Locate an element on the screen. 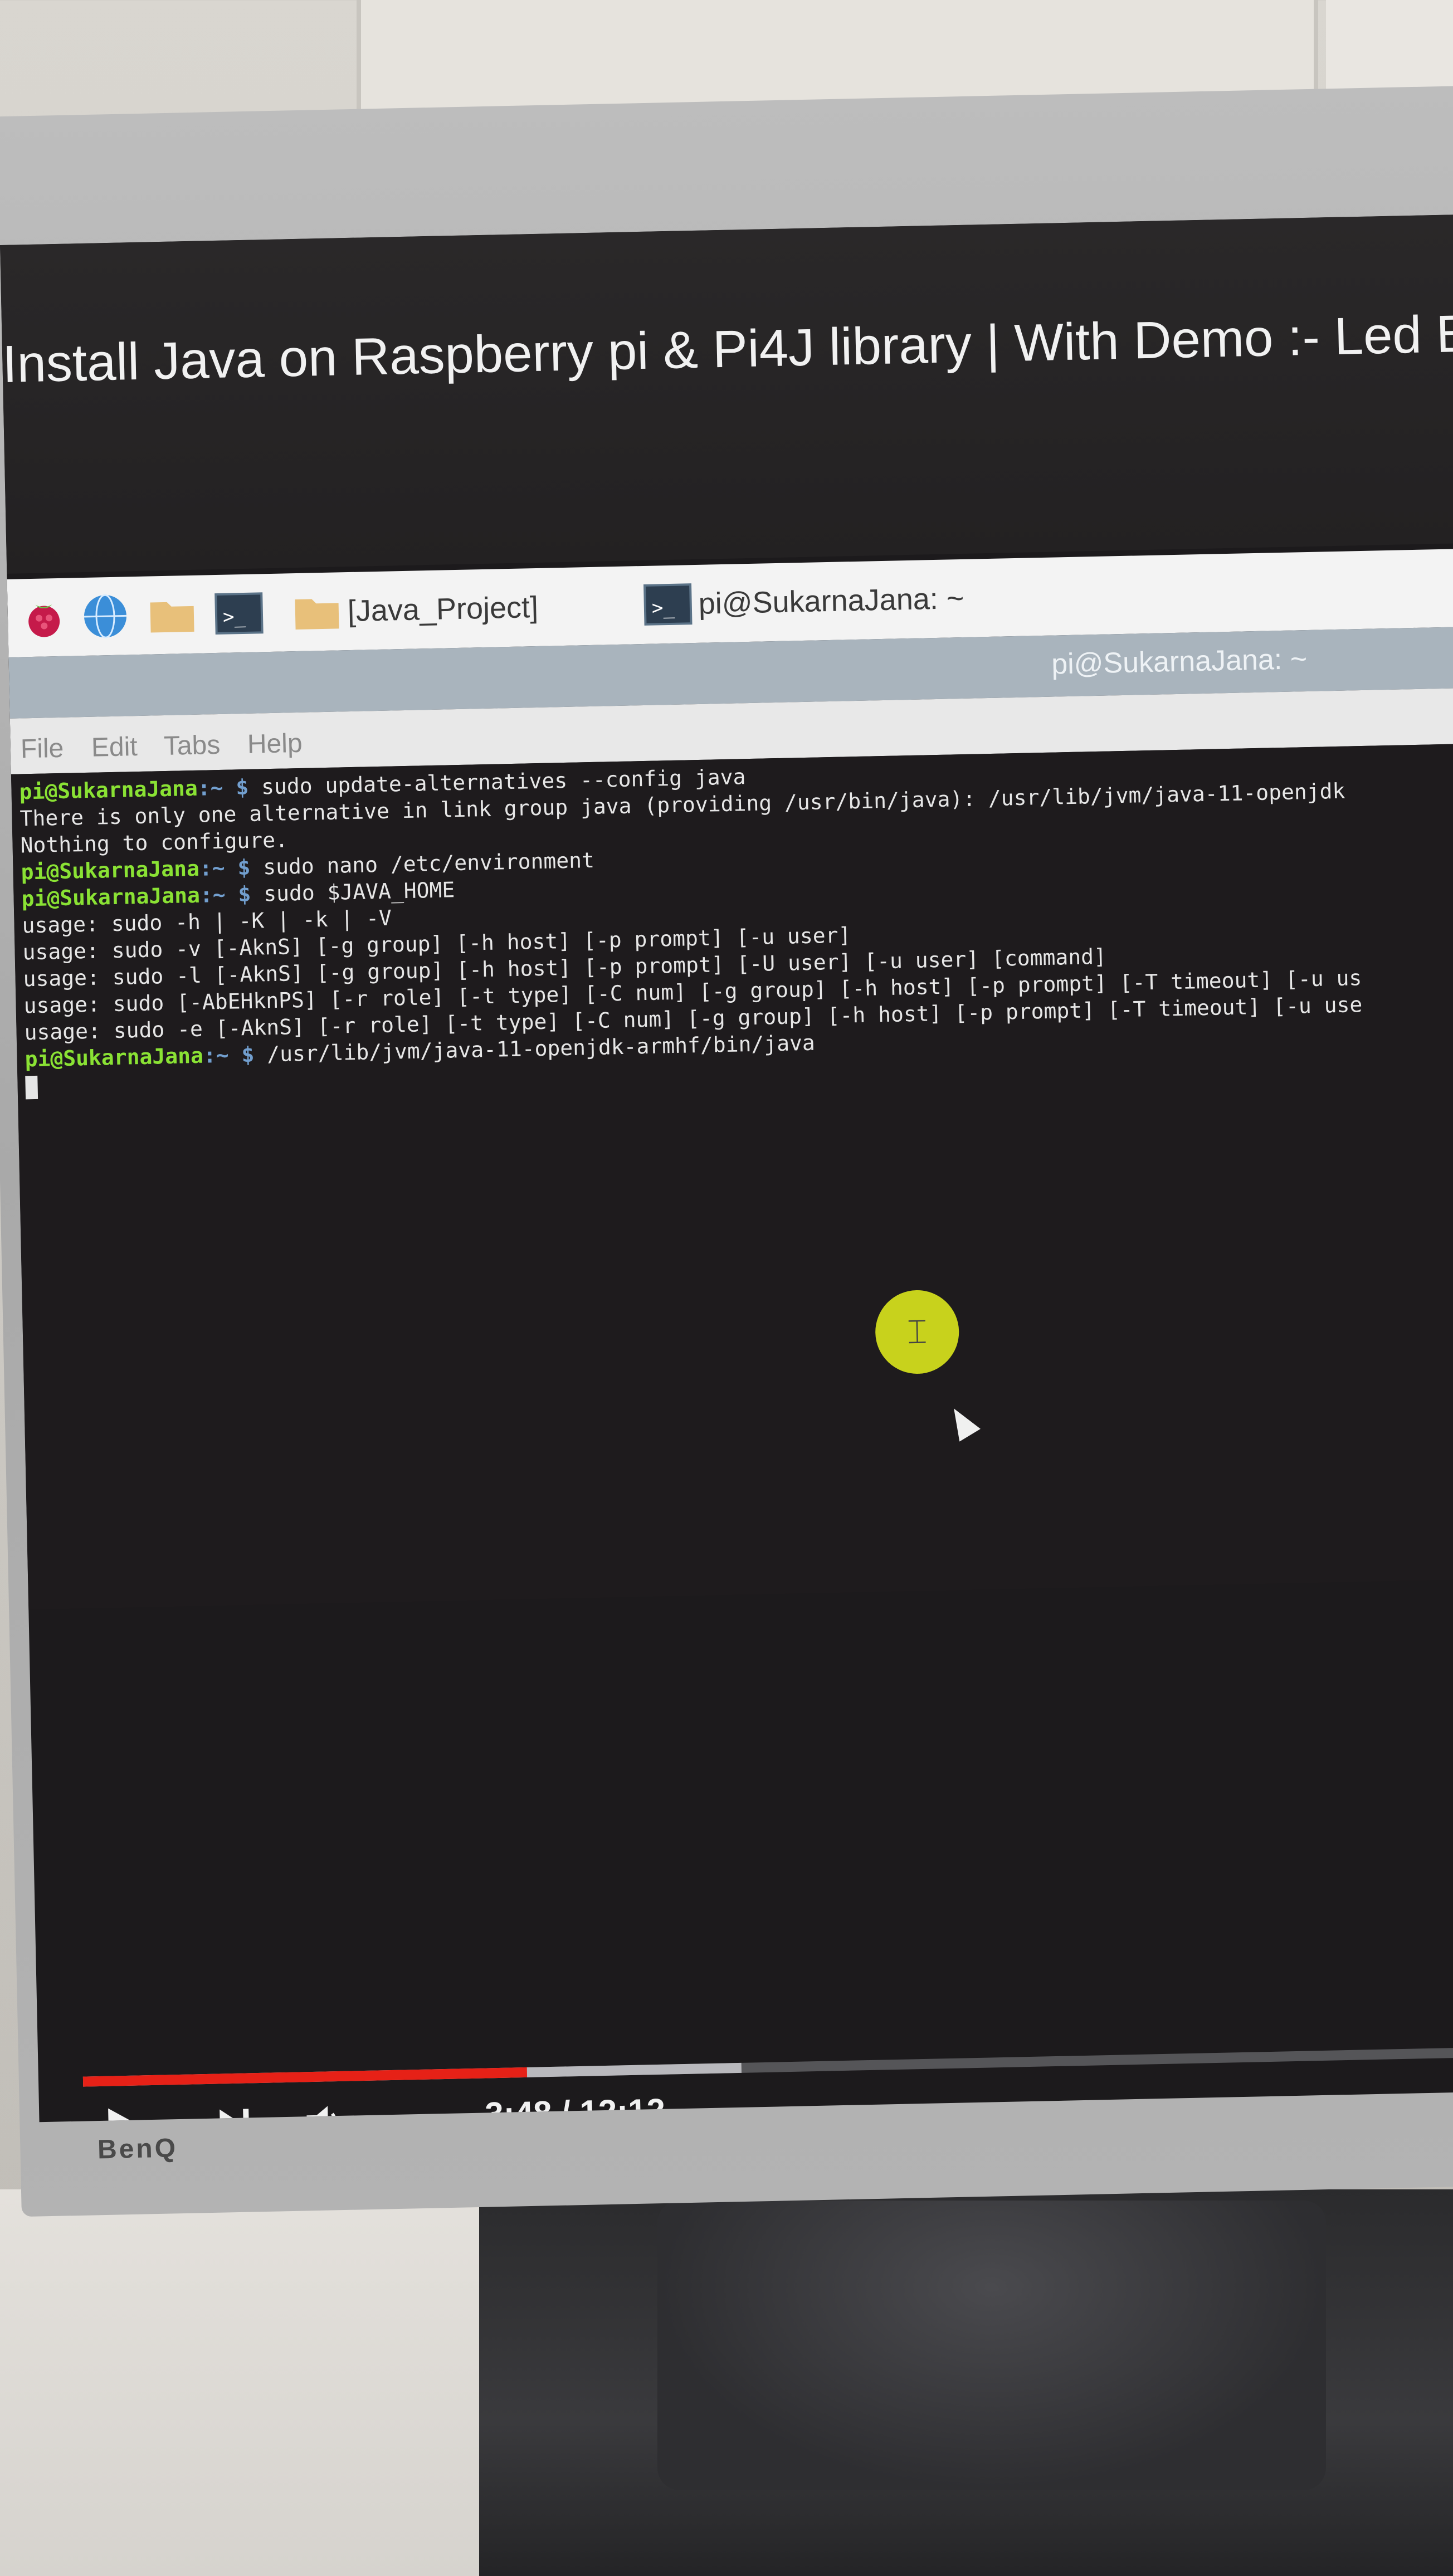  video-progress-played is located at coordinates (304, 2077).